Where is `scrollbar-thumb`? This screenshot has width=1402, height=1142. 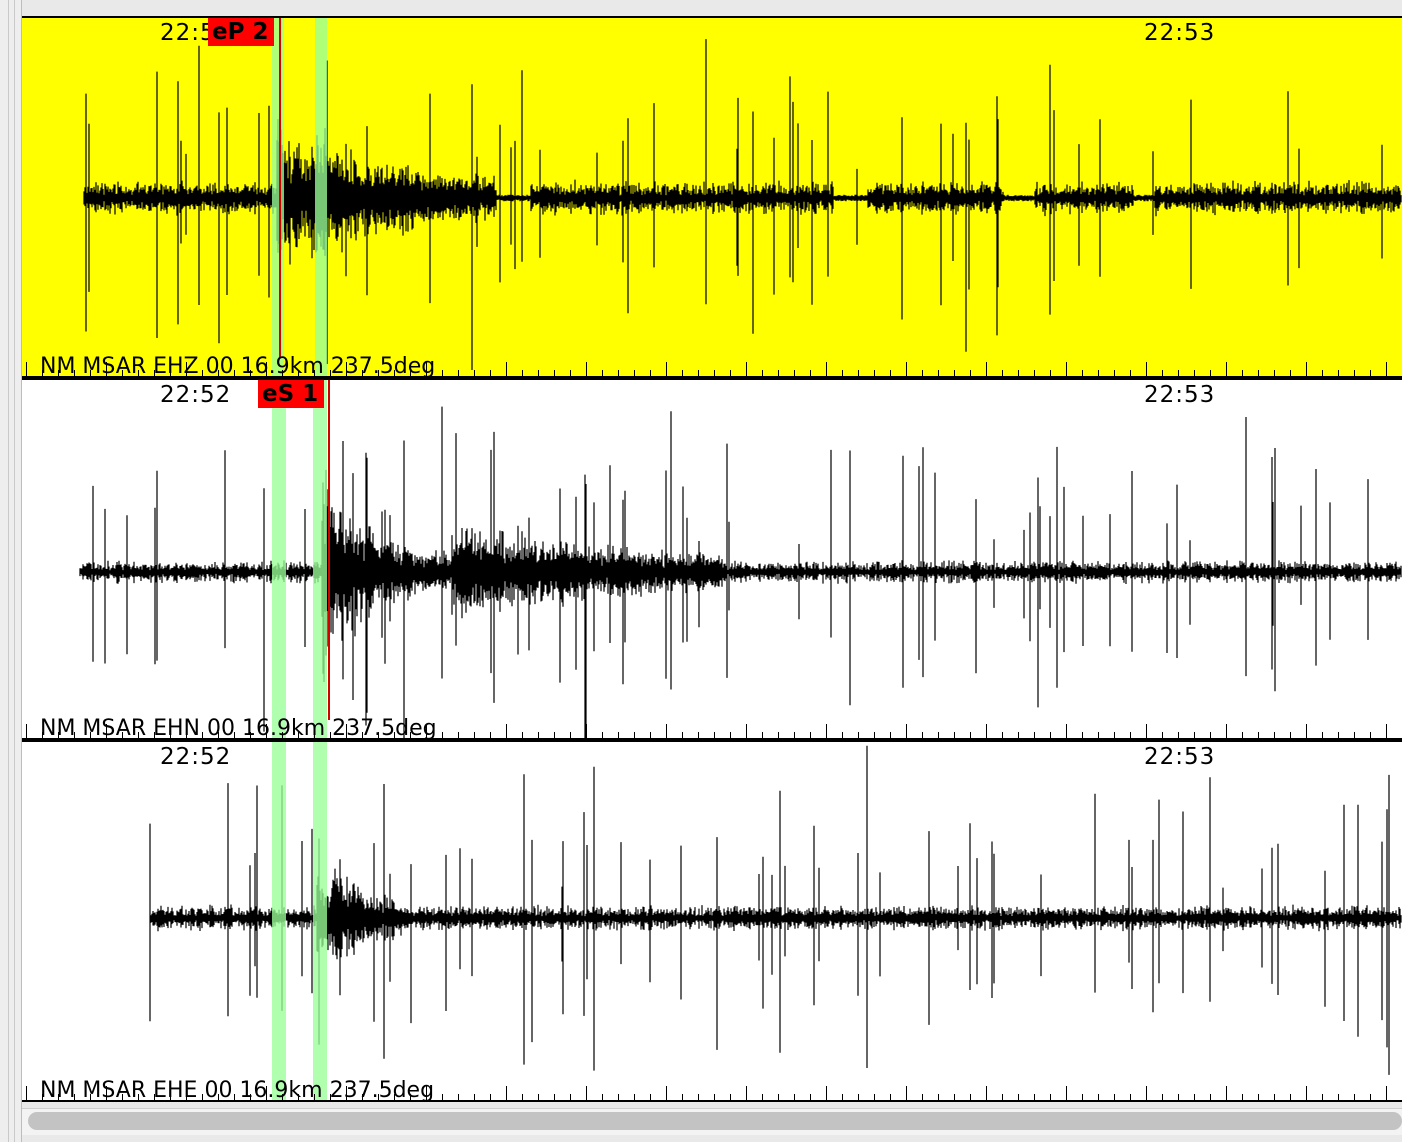
scrollbar-thumb is located at coordinates (715, 1121).